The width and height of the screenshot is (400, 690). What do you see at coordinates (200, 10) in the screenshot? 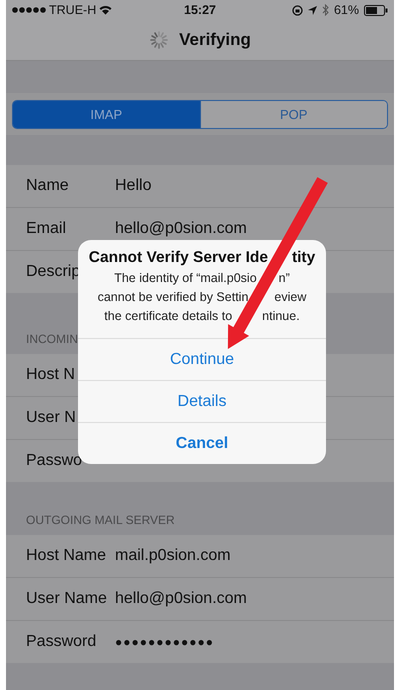
I see `clock-time: 15:27` at bounding box center [200, 10].